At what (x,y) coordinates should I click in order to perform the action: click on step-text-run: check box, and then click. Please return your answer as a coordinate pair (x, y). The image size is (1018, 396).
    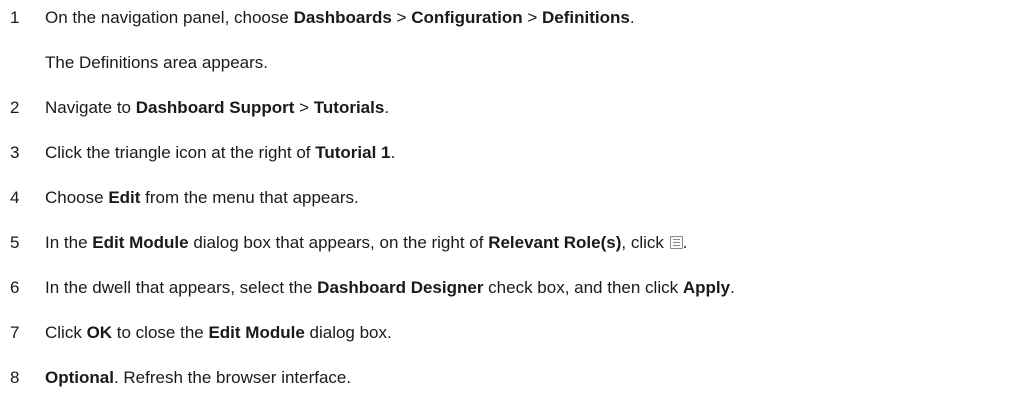
    Looking at the image, I should click on (583, 287).